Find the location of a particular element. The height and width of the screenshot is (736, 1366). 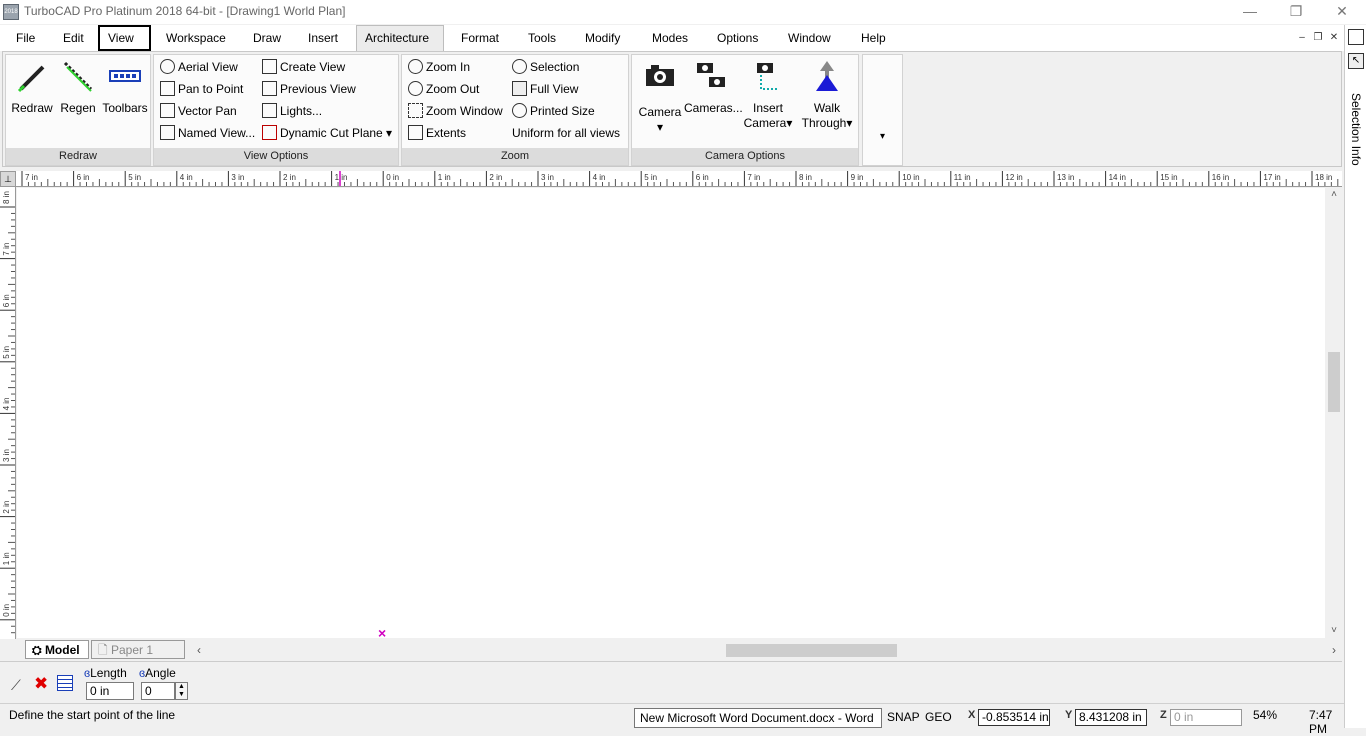

insert-camera-button: Insert Camera▾ is located at coordinates (768, 95).